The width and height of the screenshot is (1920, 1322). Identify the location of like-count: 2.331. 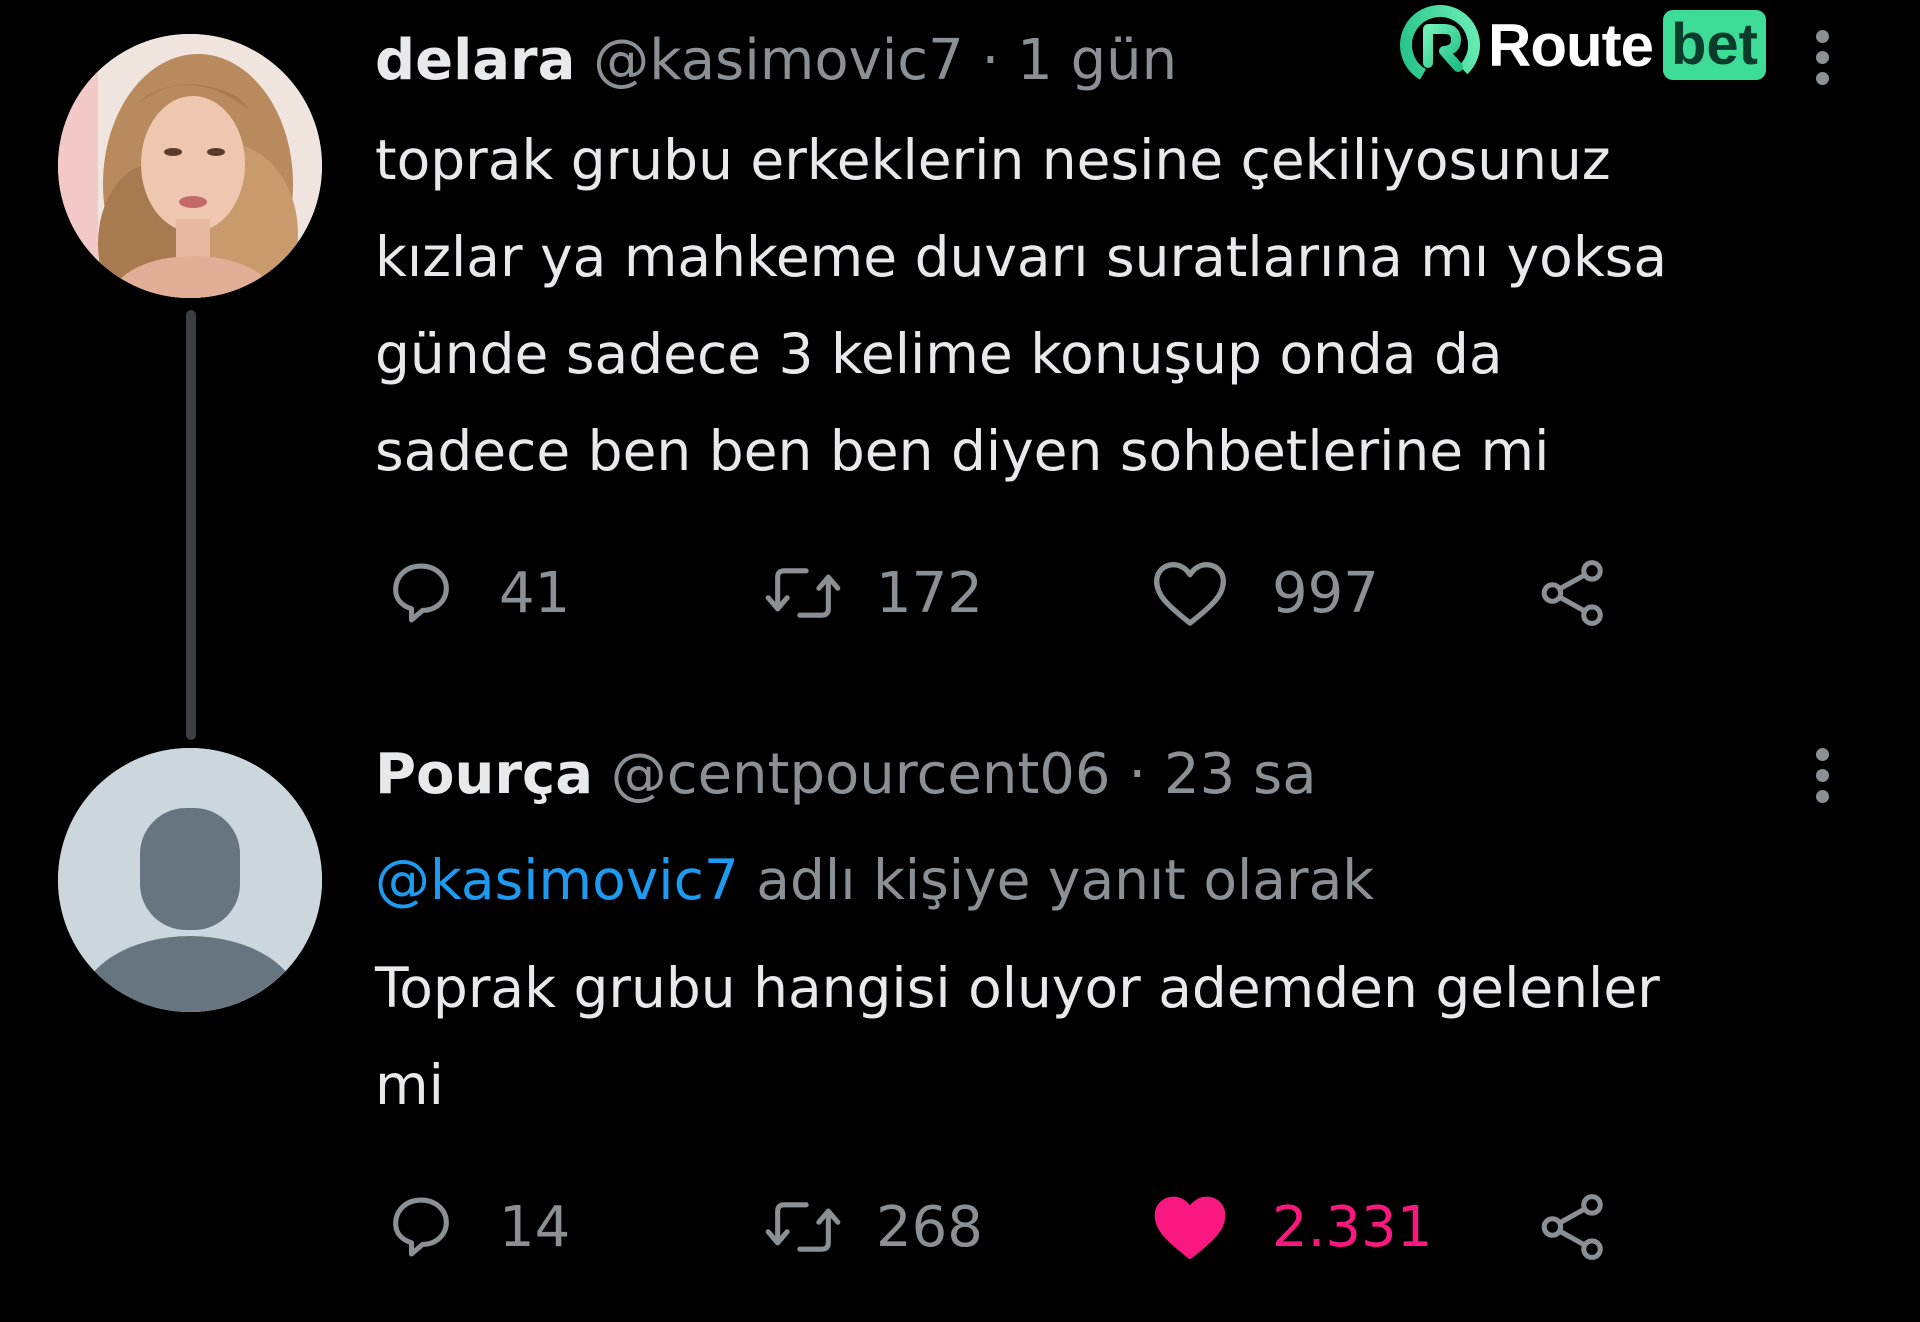
(1352, 1227).